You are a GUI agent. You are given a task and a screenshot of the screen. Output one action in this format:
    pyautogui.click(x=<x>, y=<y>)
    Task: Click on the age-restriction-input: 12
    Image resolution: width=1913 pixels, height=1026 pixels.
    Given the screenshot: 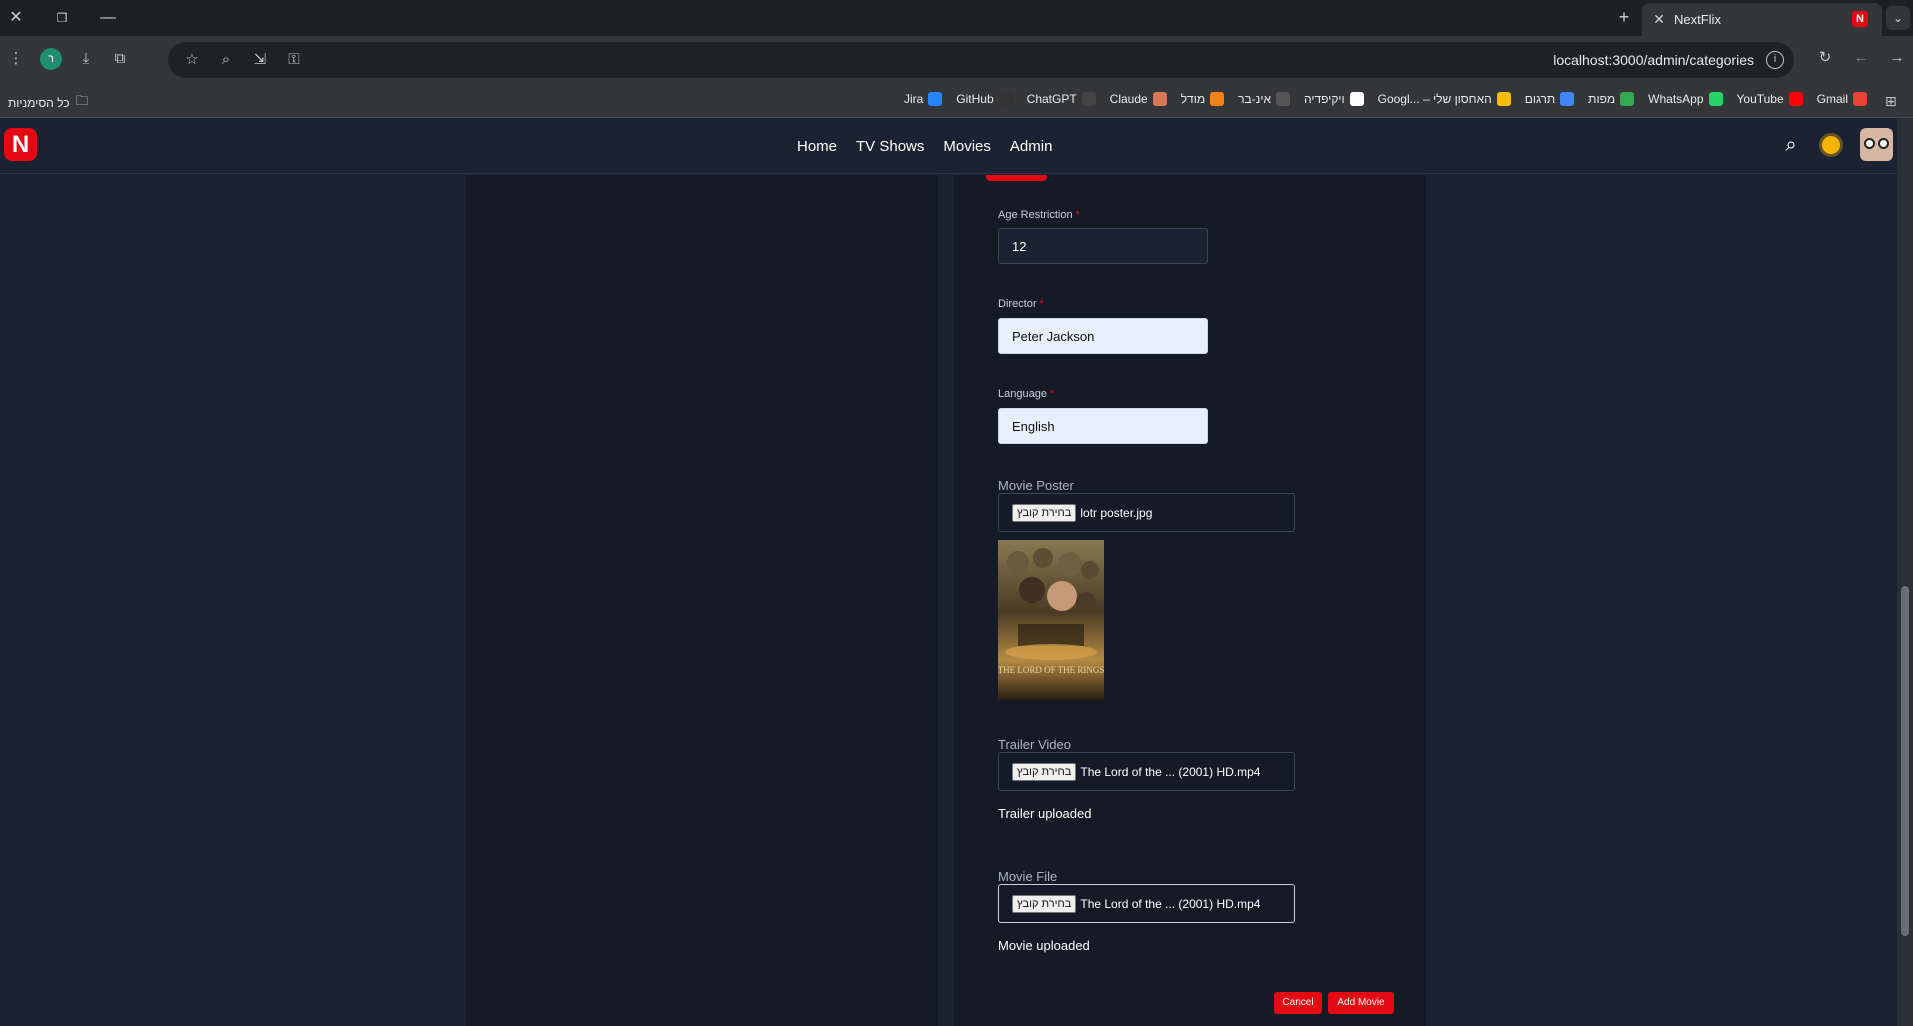 What is the action you would take?
    pyautogui.click(x=1103, y=246)
    